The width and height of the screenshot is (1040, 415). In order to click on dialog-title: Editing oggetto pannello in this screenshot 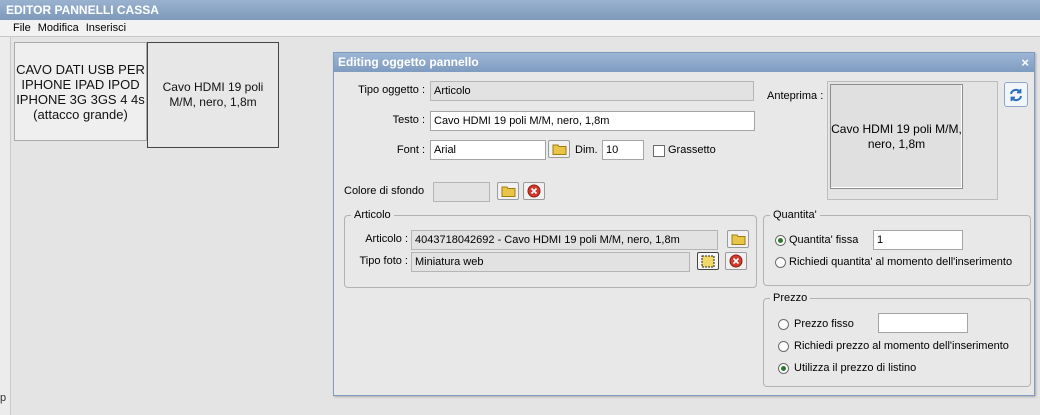, I will do `click(408, 62)`.